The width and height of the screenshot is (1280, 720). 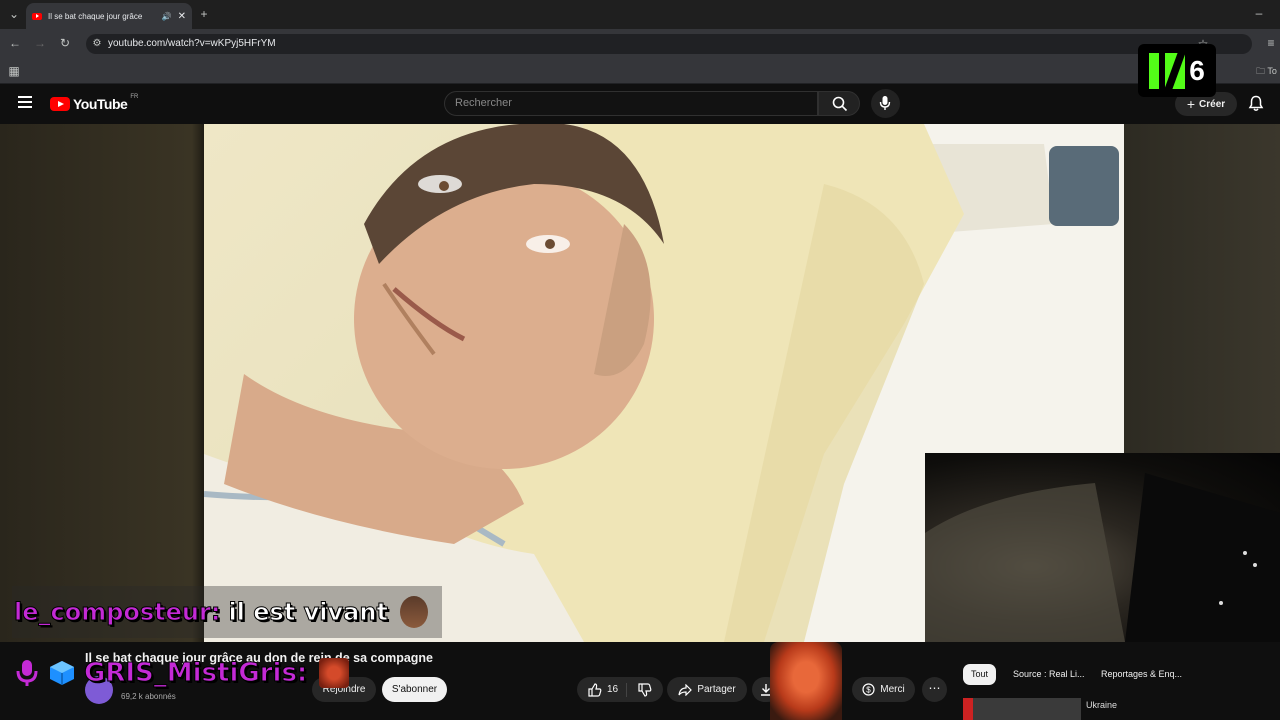 What do you see at coordinates (1256, 106) in the screenshot?
I see `notifications-bell-icon` at bounding box center [1256, 106].